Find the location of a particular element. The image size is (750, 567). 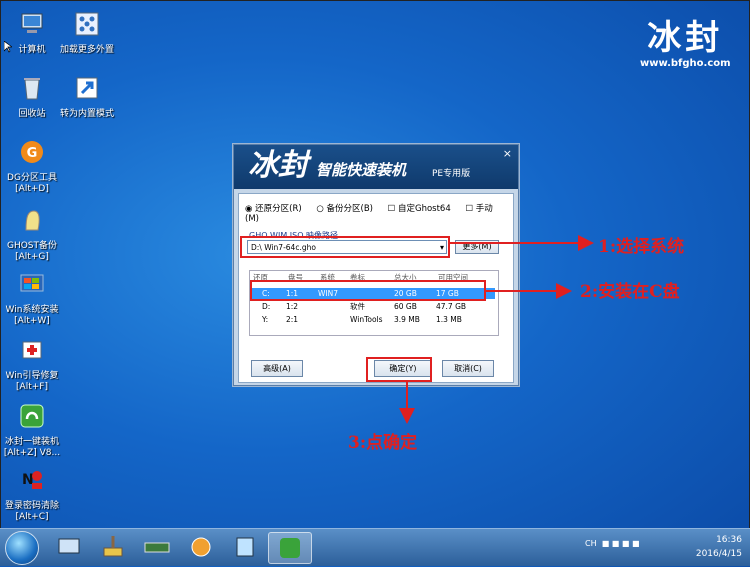

taskbar-item-desktop is located at coordinates (69, 547).